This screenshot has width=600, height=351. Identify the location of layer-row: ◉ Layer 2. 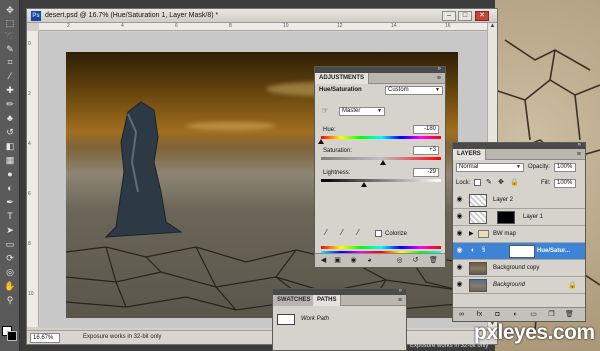
(519, 200).